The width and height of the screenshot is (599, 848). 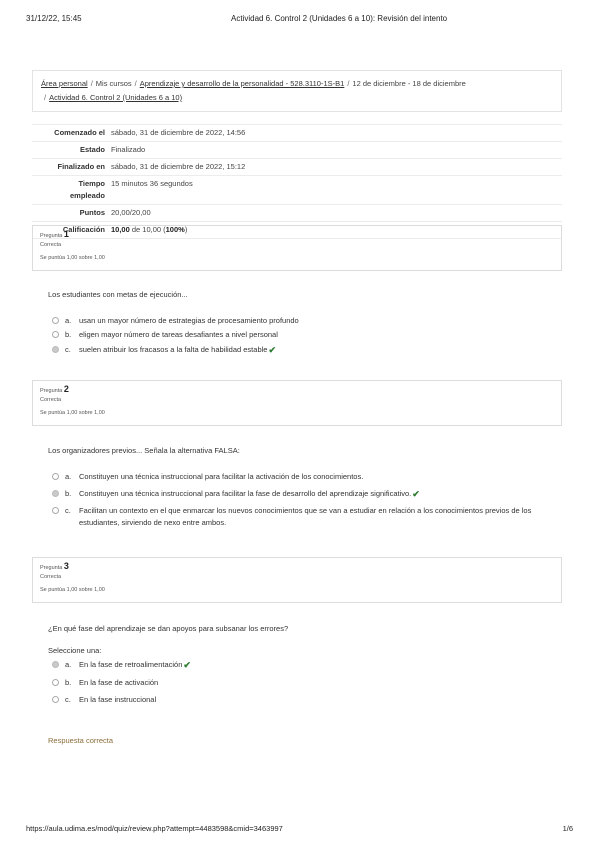 What do you see at coordinates (131, 664) in the screenshot?
I see `option-text: En la fase de retroalimentación` at bounding box center [131, 664].